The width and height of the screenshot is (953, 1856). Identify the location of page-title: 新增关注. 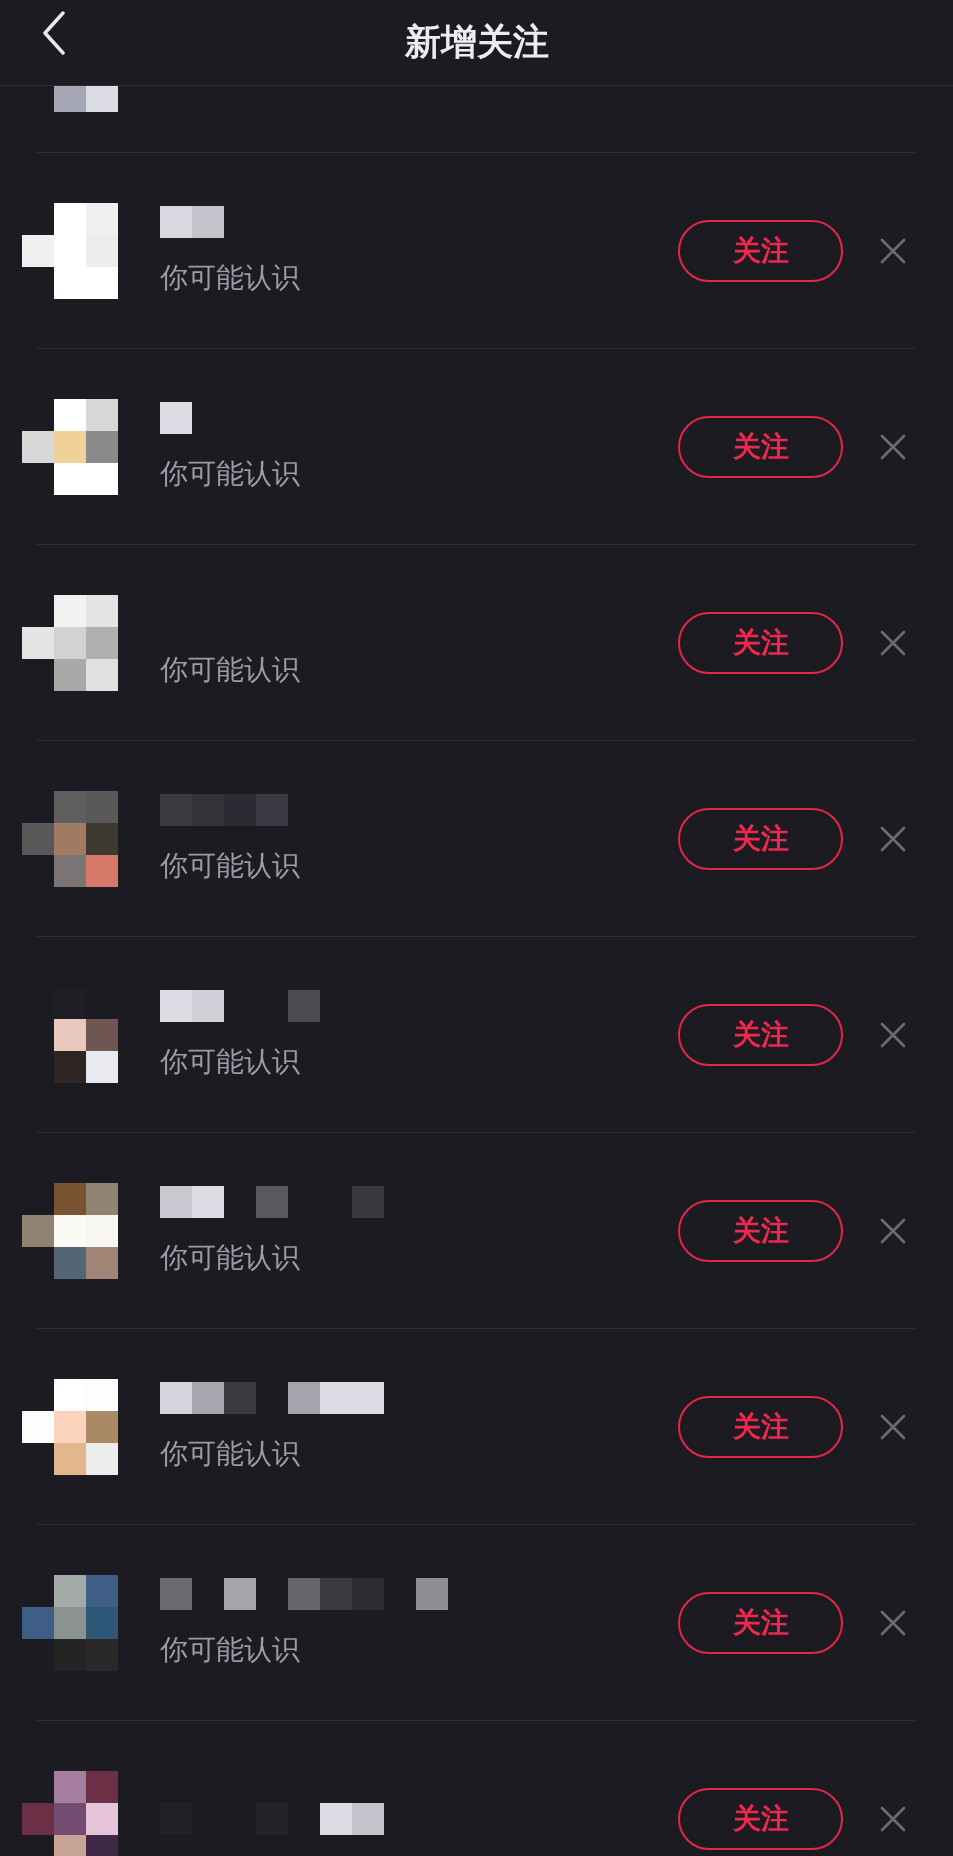
(476, 42).